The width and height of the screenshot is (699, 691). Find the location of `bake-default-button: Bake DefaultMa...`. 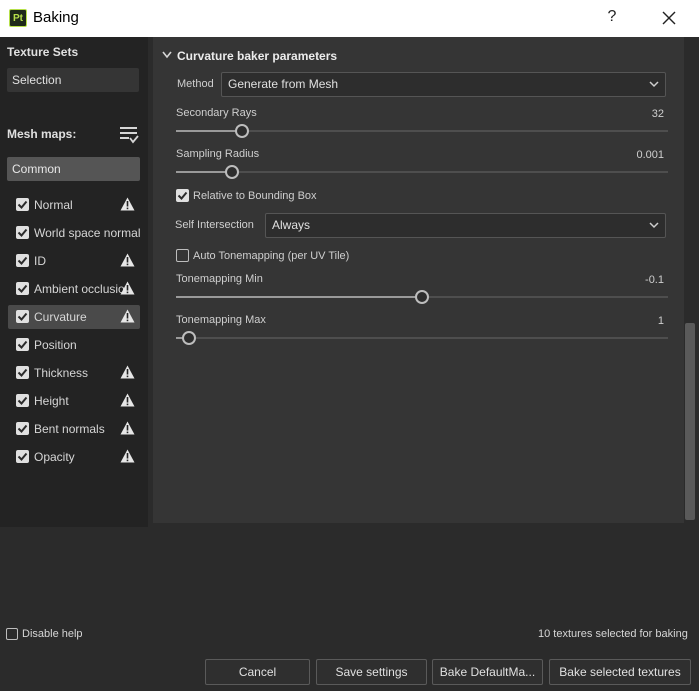

bake-default-button: Bake DefaultMa... is located at coordinates (487, 672).